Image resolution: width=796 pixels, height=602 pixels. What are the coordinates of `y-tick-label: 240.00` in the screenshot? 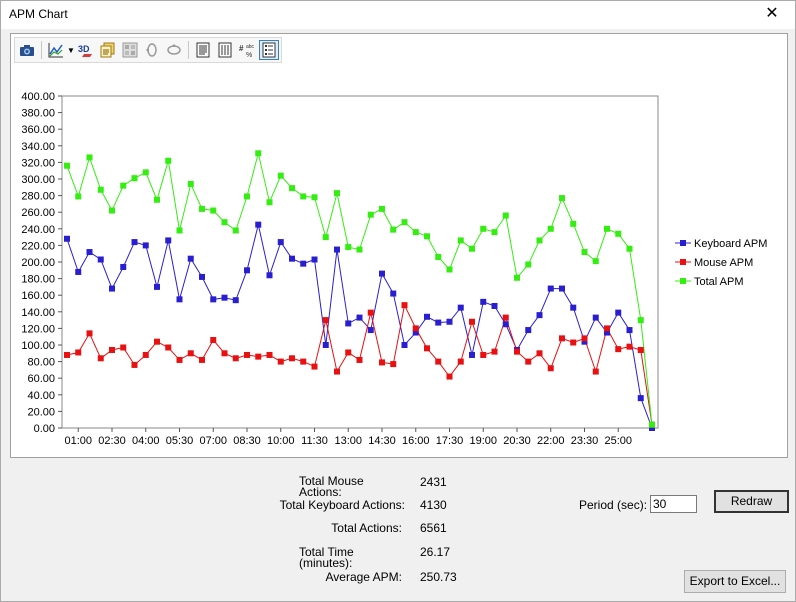 It's located at (38, 230).